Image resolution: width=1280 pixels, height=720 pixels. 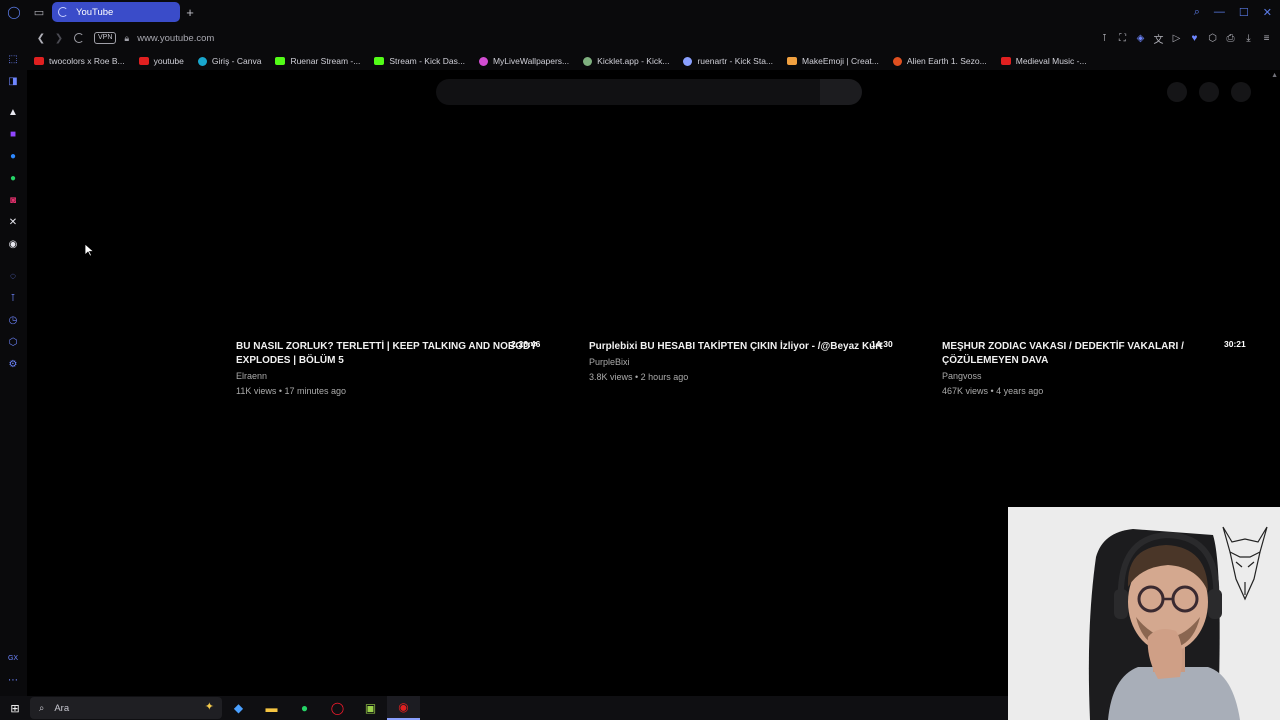 What do you see at coordinates (175, 38) in the screenshot?
I see `url-field: www.youtube.com` at bounding box center [175, 38].